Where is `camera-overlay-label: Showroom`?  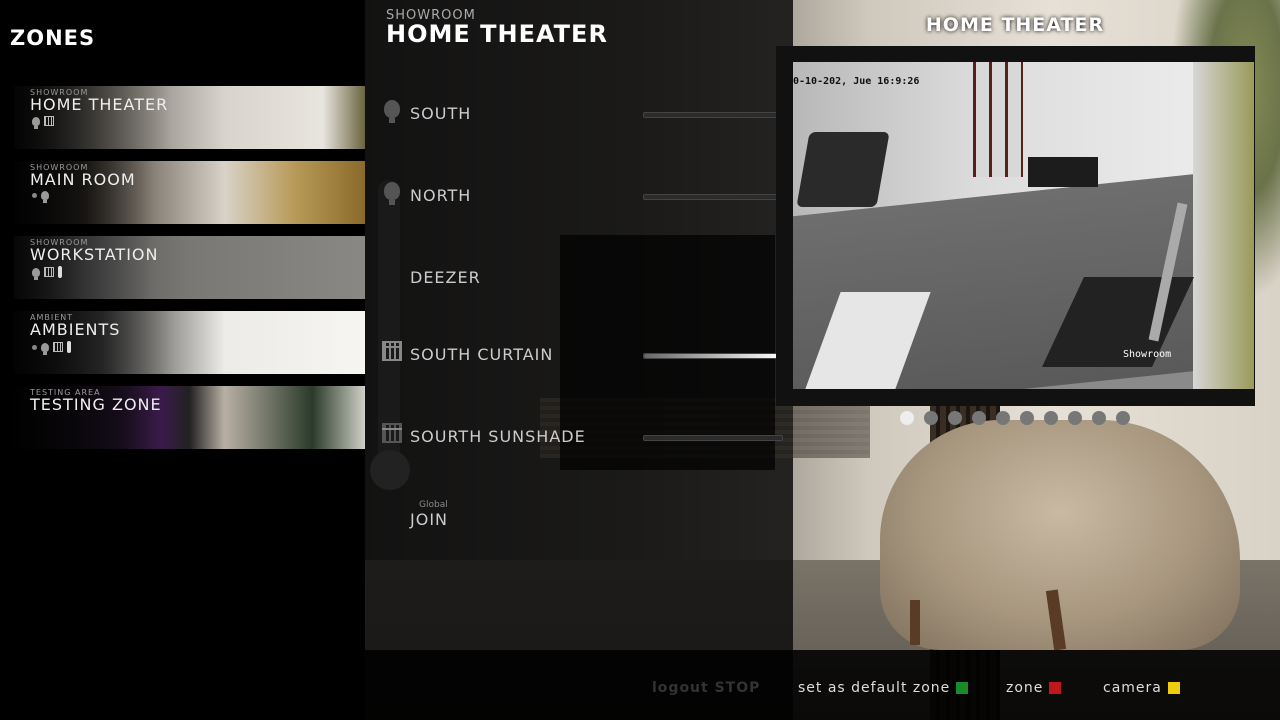
camera-overlay-label: Showroom is located at coordinates (1147, 354).